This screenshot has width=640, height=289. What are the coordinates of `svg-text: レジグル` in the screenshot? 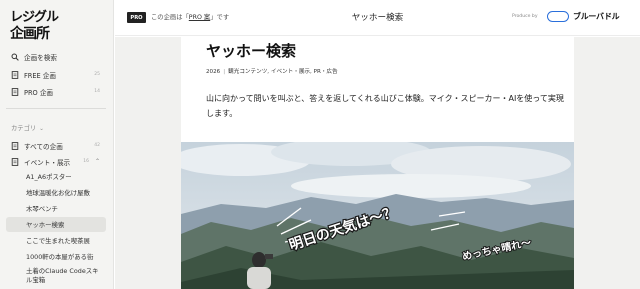 It's located at (34, 17).